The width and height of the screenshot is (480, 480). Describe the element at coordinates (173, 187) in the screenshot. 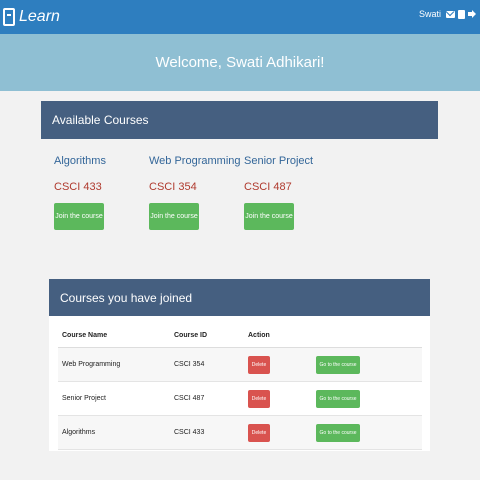

I see `course-code: CSCI 354` at that location.